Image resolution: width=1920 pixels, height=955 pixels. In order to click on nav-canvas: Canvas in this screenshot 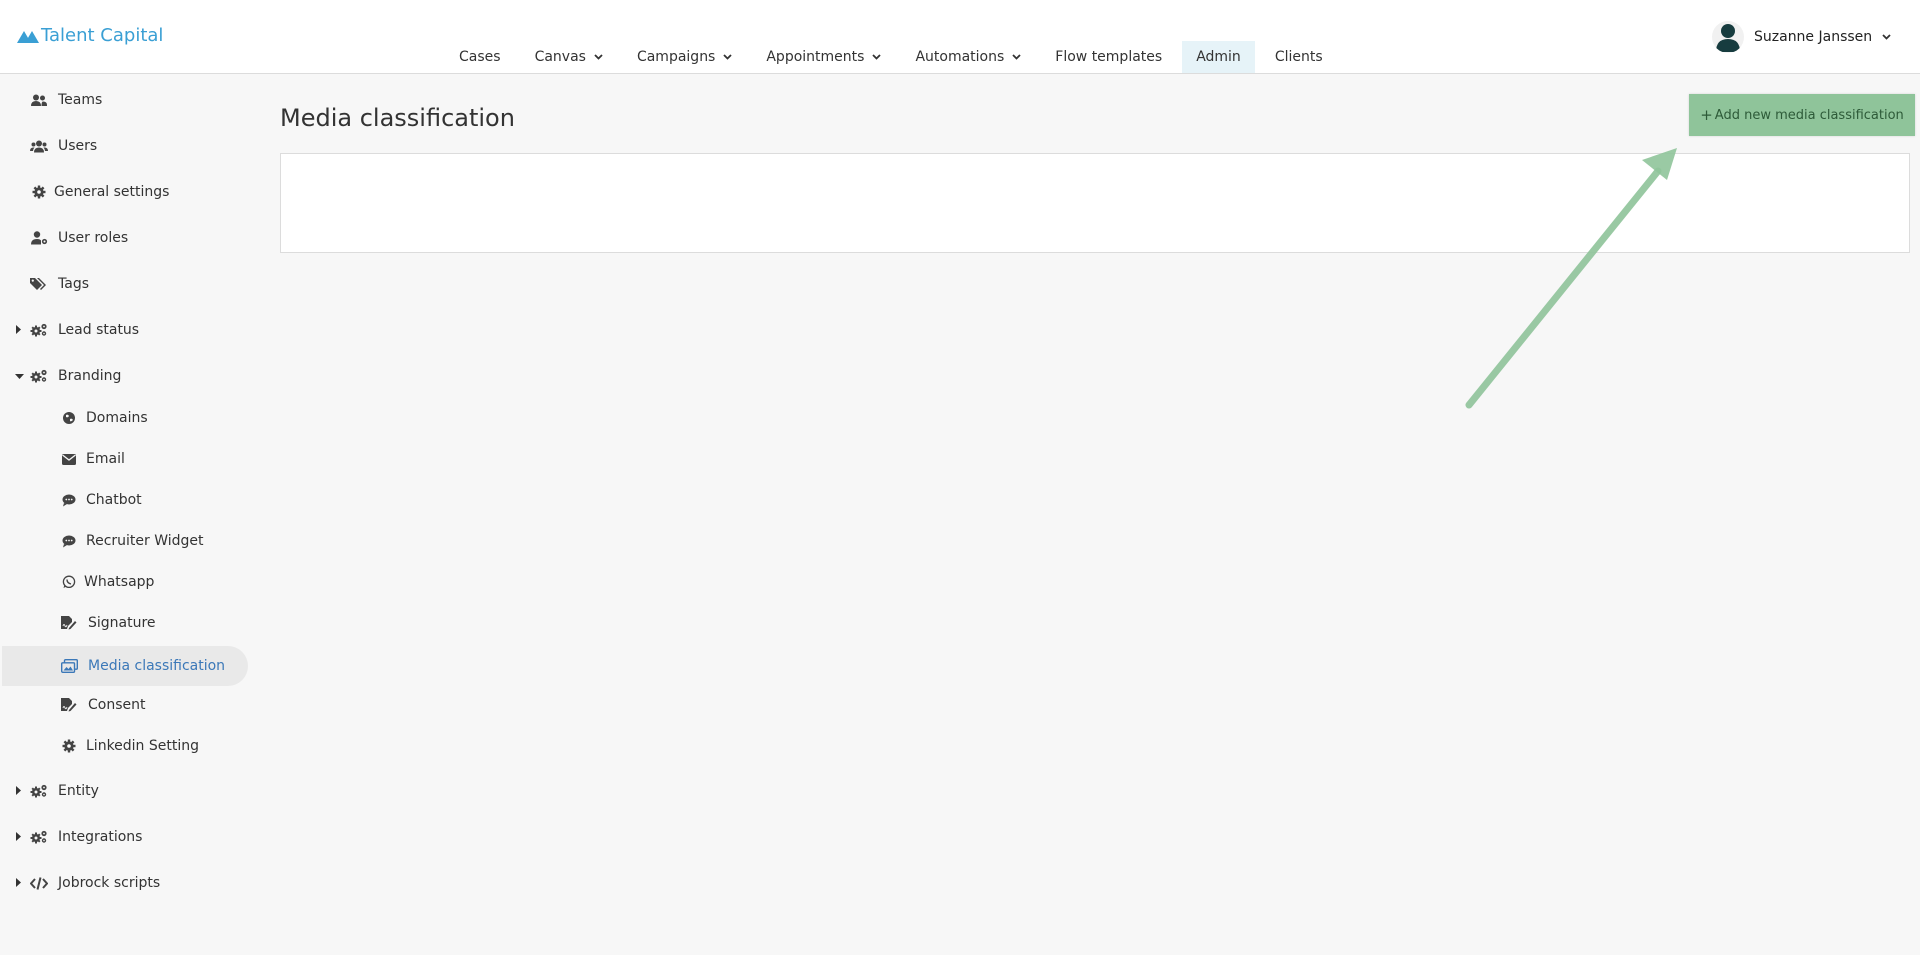, I will do `click(569, 57)`.